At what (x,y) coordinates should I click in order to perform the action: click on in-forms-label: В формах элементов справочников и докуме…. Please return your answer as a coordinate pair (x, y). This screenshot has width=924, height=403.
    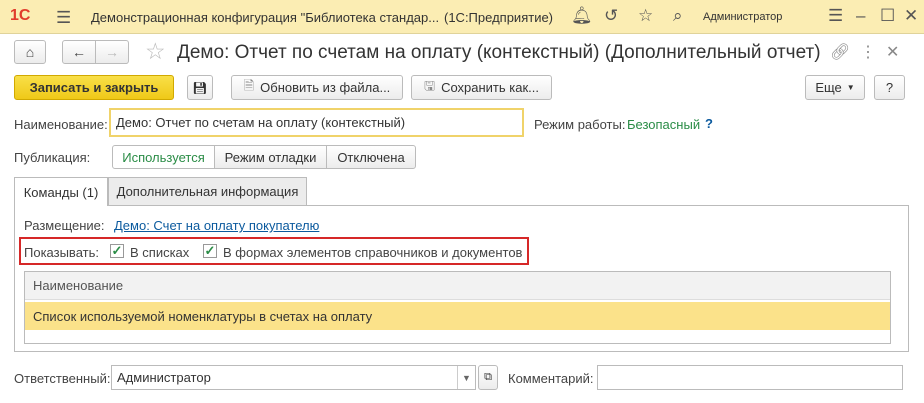
    Looking at the image, I should click on (372, 252).